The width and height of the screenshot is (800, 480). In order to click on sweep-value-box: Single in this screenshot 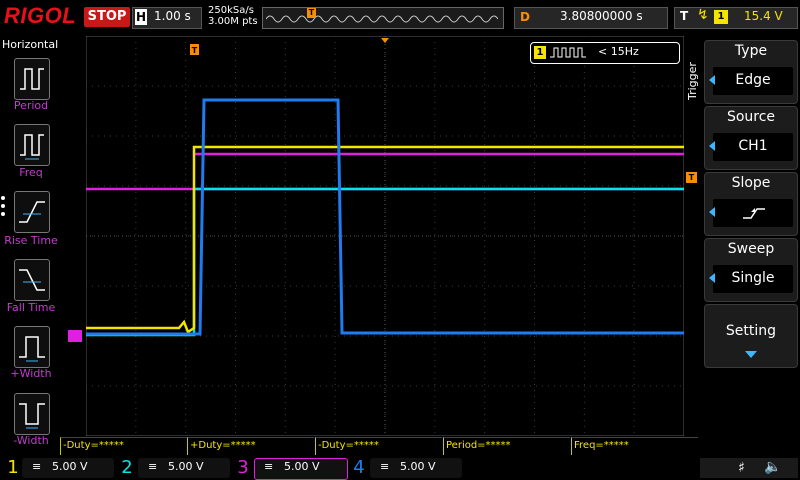, I will do `click(753, 279)`.